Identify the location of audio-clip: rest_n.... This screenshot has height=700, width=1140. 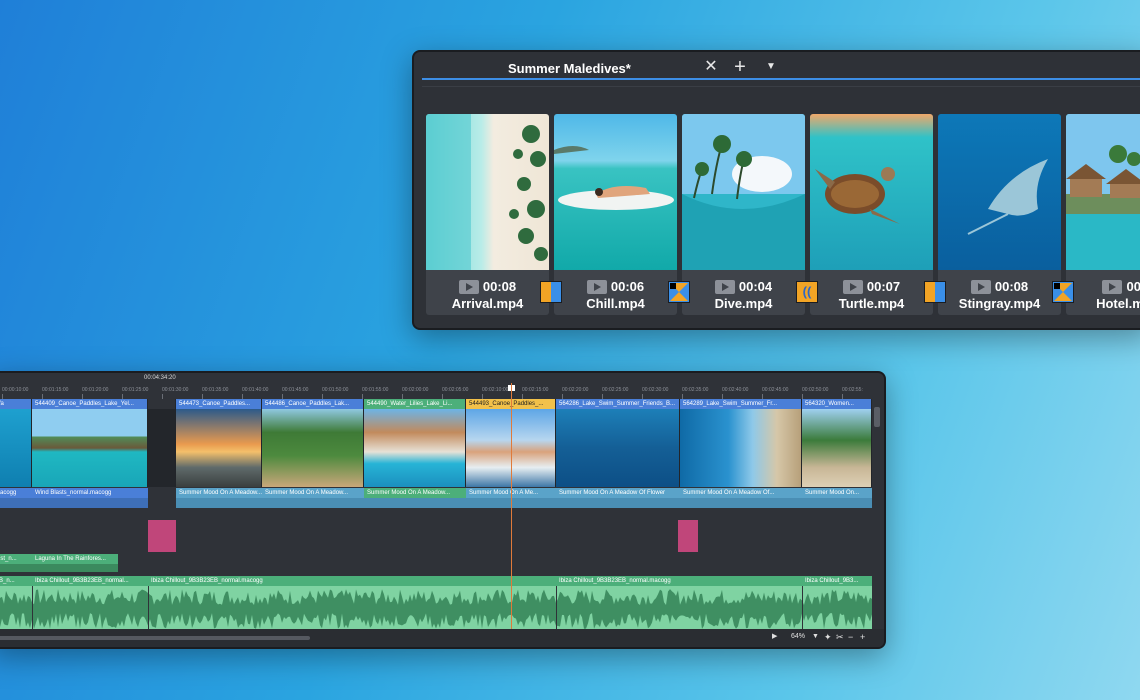
(16, 559).